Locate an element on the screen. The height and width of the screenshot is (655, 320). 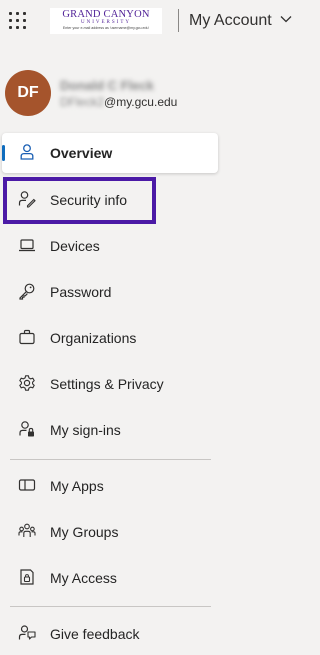
nav-item-label: Overview is located at coordinates (81, 153).